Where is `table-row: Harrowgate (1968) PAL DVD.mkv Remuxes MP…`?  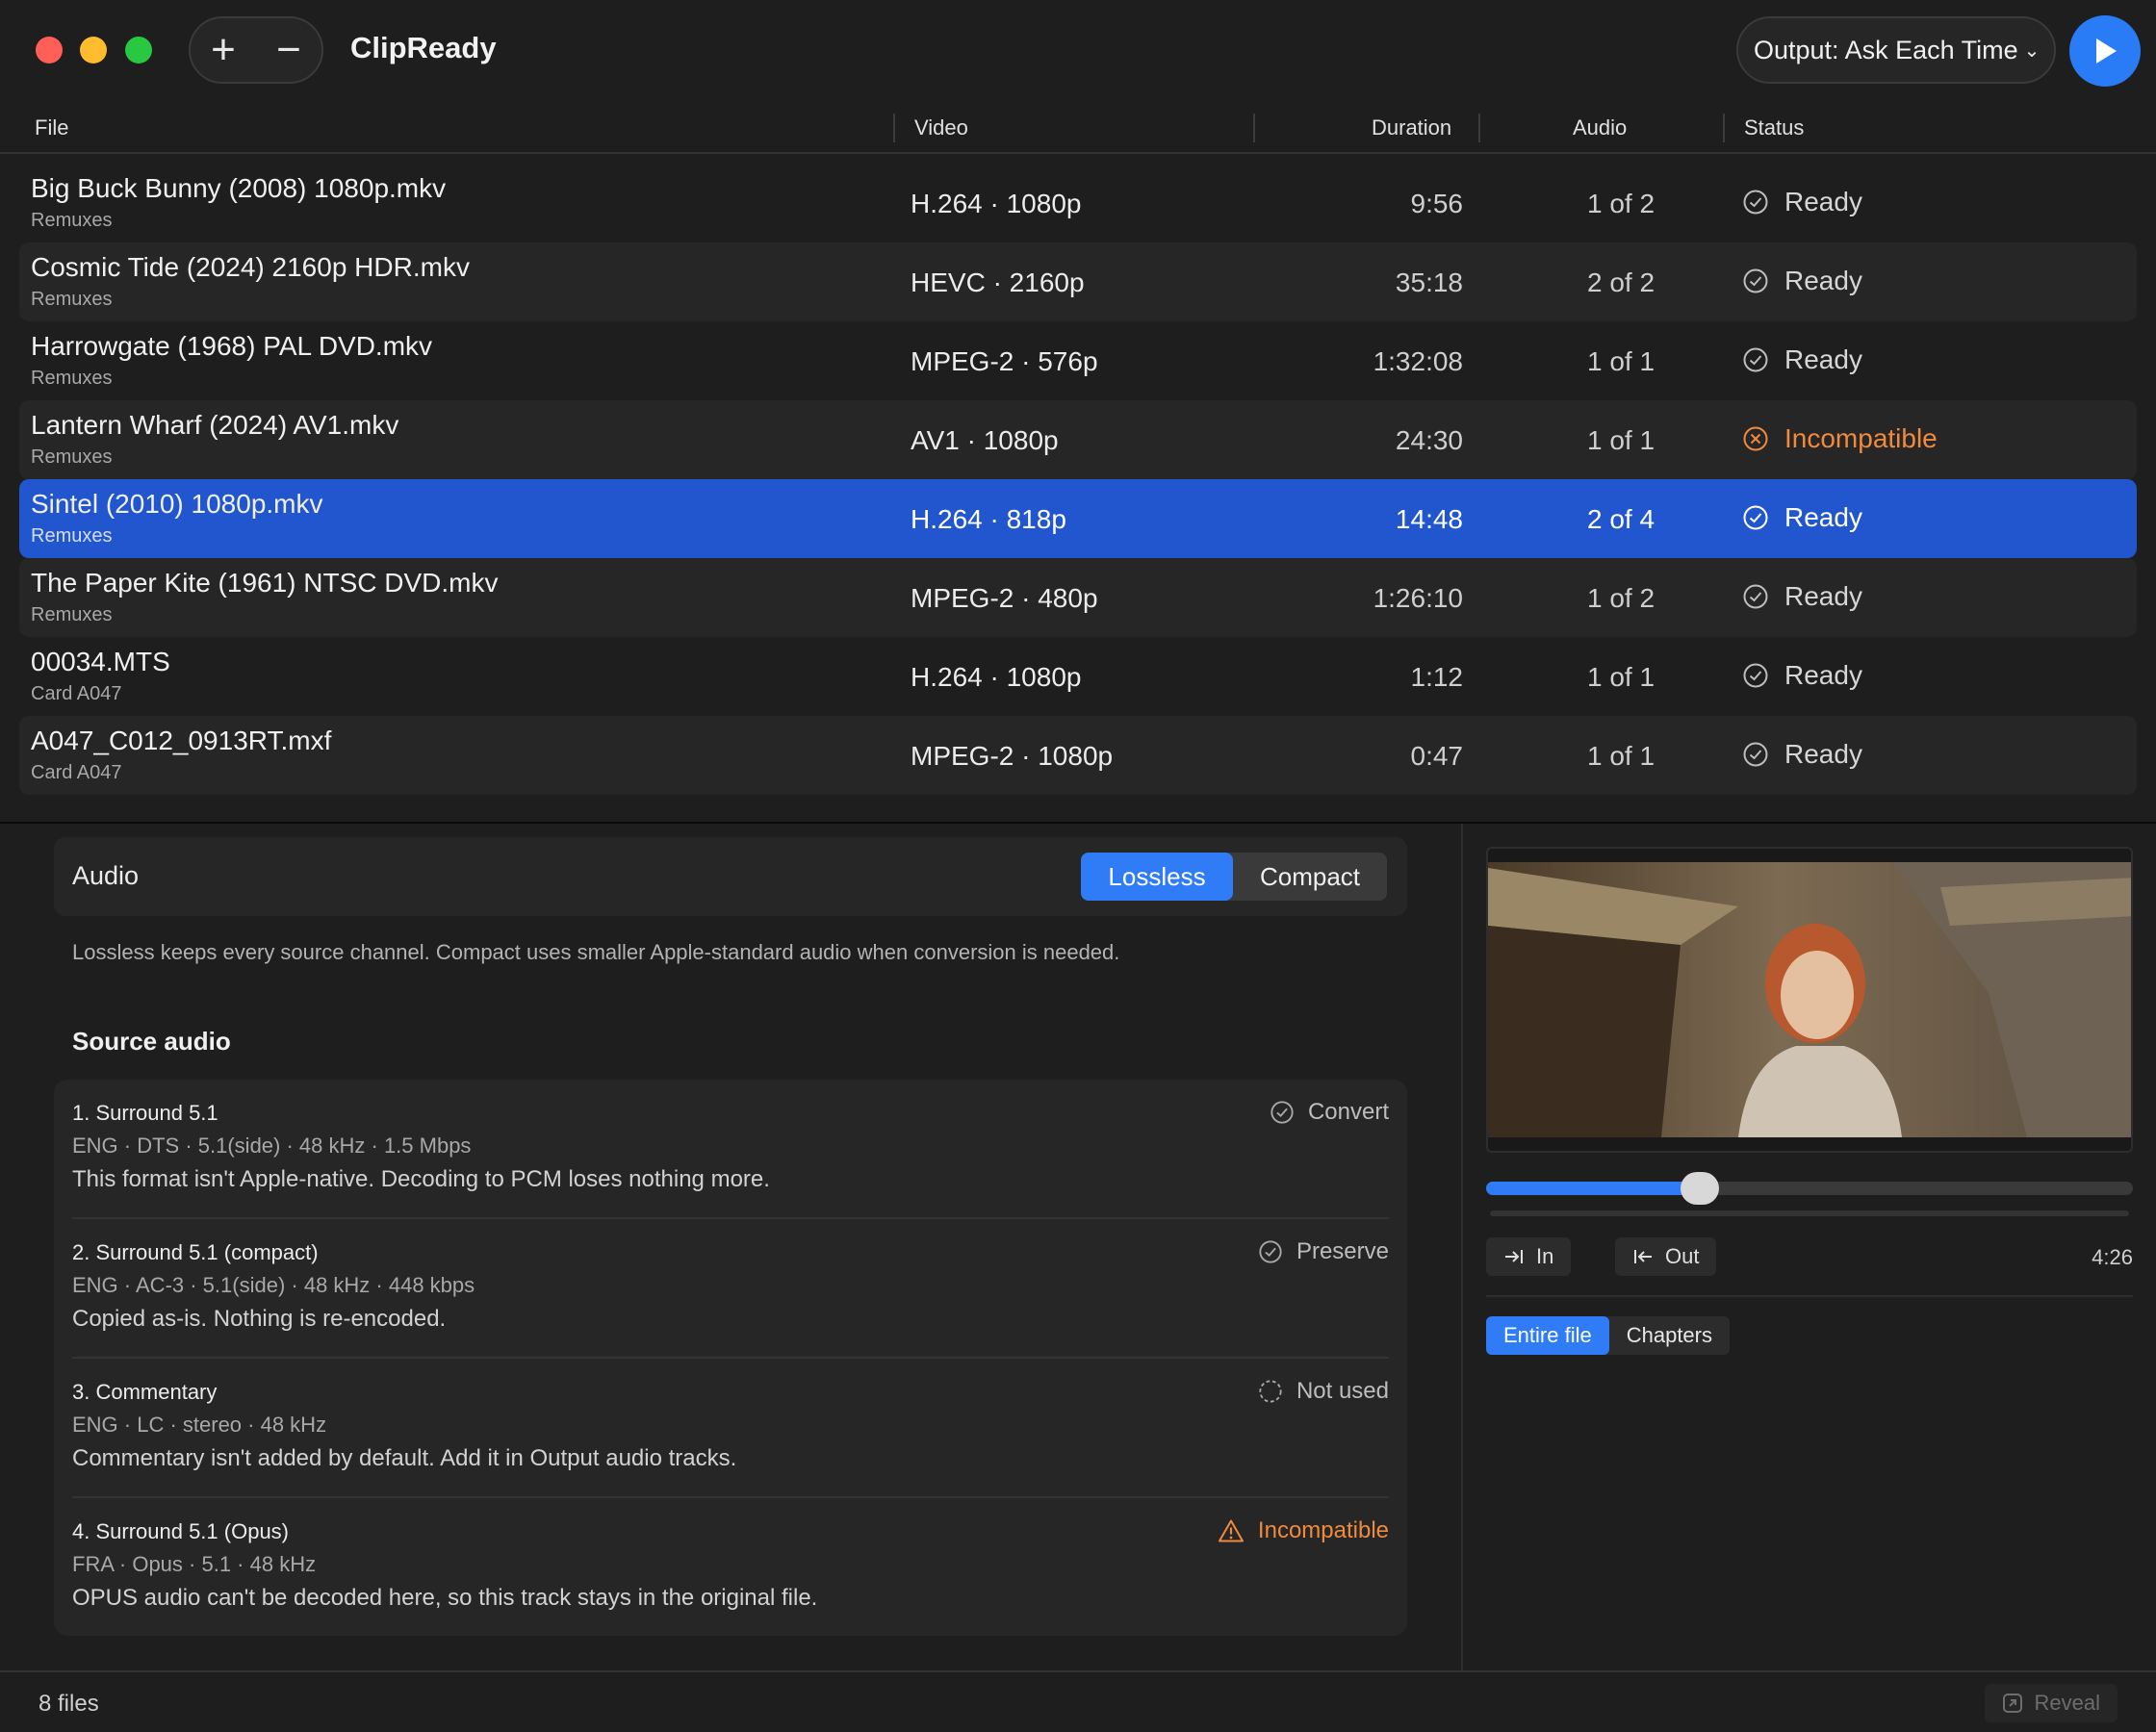 table-row: Harrowgate (1968) PAL DVD.mkv Remuxes MP… is located at coordinates (1078, 360).